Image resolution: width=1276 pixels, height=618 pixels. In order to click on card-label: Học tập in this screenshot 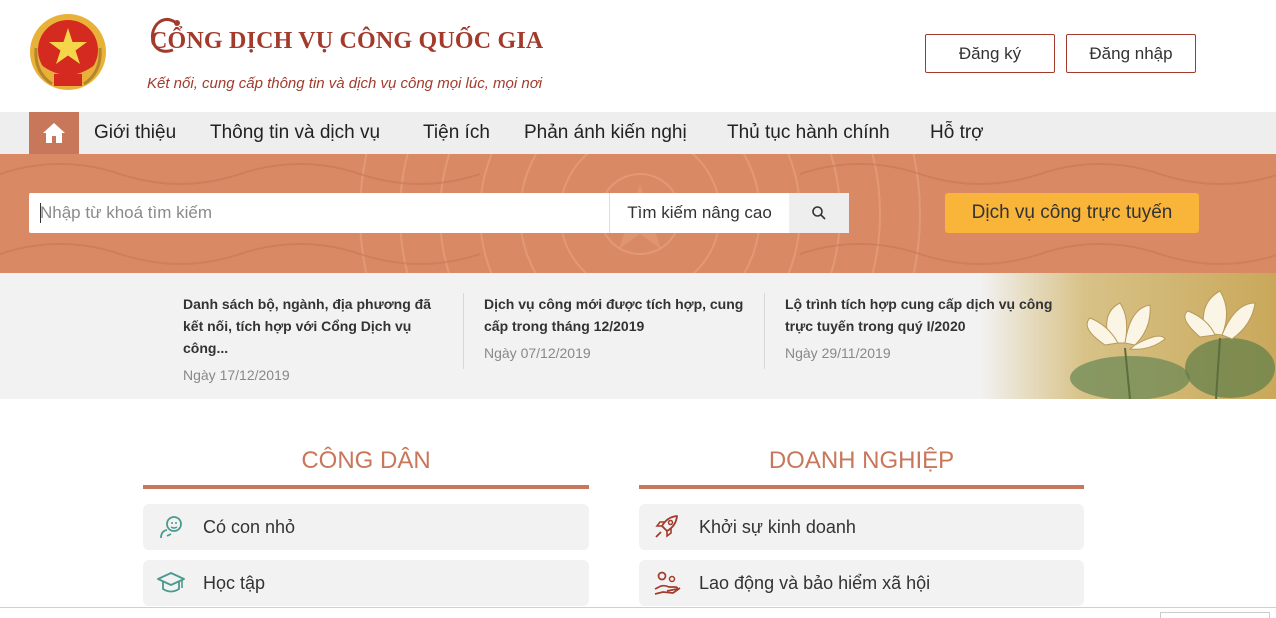, I will do `click(234, 583)`.